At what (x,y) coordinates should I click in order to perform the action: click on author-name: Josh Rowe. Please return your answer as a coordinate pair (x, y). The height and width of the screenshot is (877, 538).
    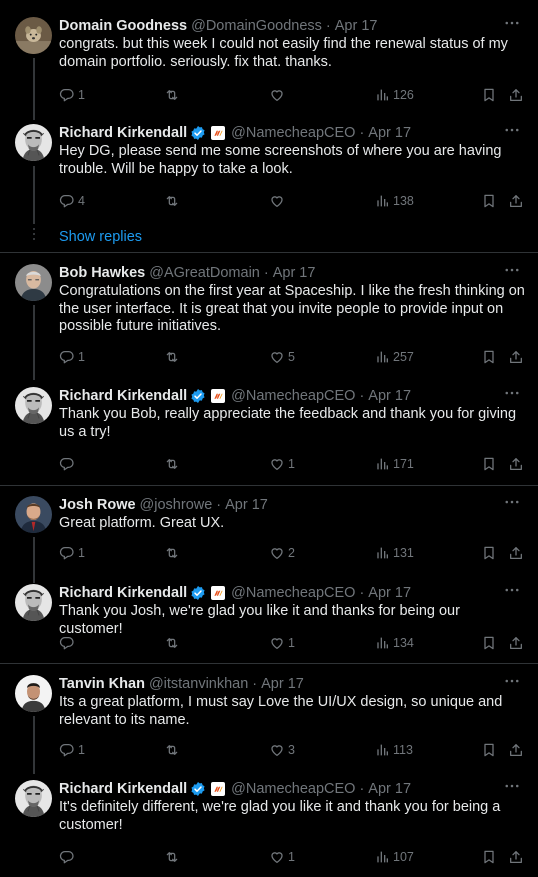
    Looking at the image, I should click on (97, 505).